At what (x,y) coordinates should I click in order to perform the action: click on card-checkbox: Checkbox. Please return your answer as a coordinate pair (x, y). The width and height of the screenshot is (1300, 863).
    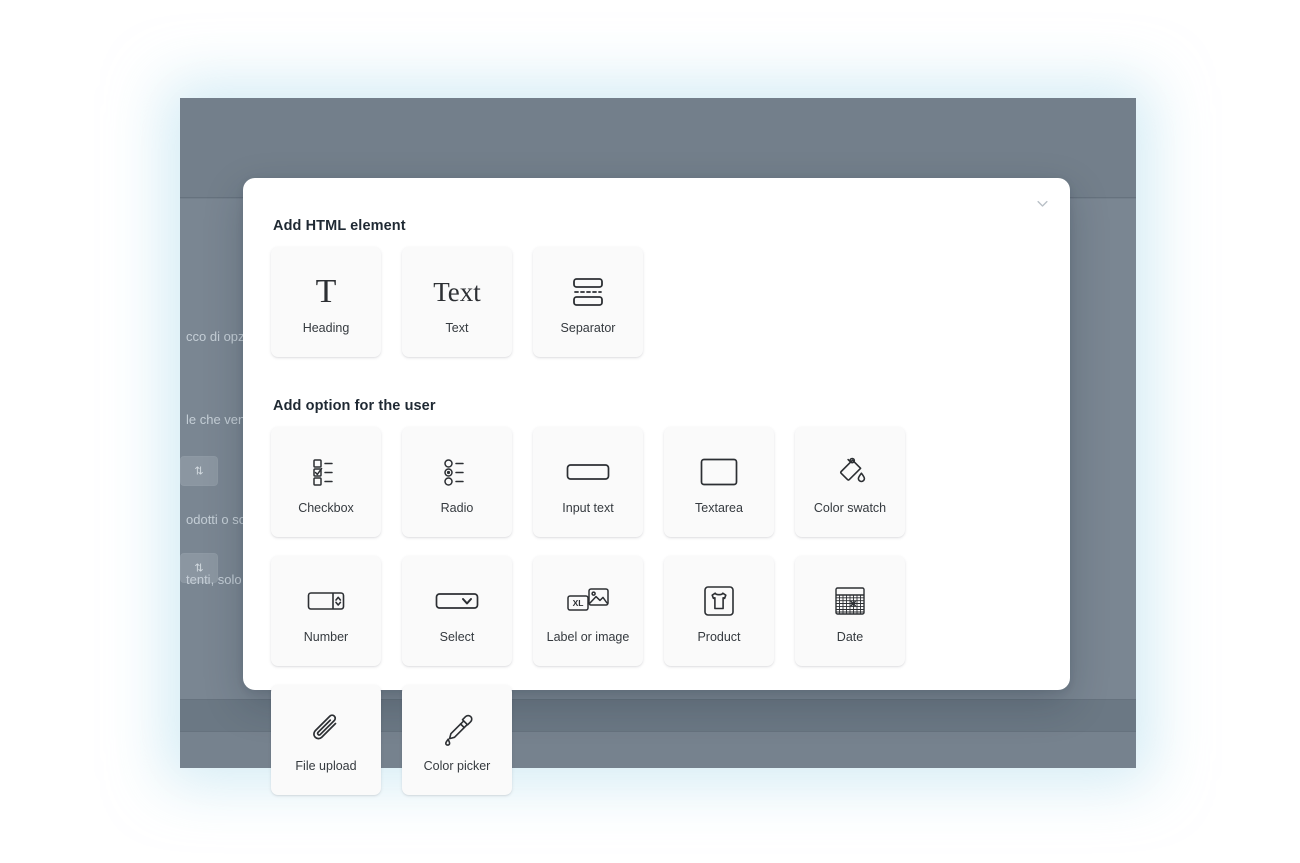
    Looking at the image, I should click on (326, 482).